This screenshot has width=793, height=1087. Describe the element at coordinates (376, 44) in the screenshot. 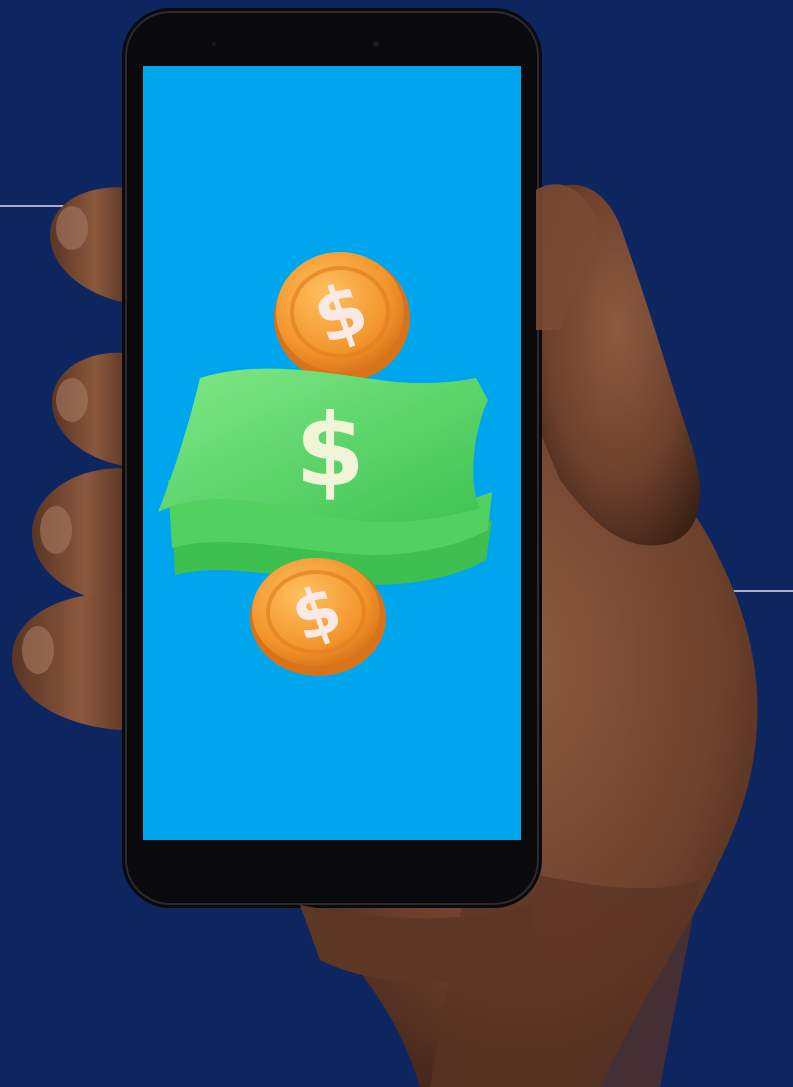

I see `camera-icon` at that location.